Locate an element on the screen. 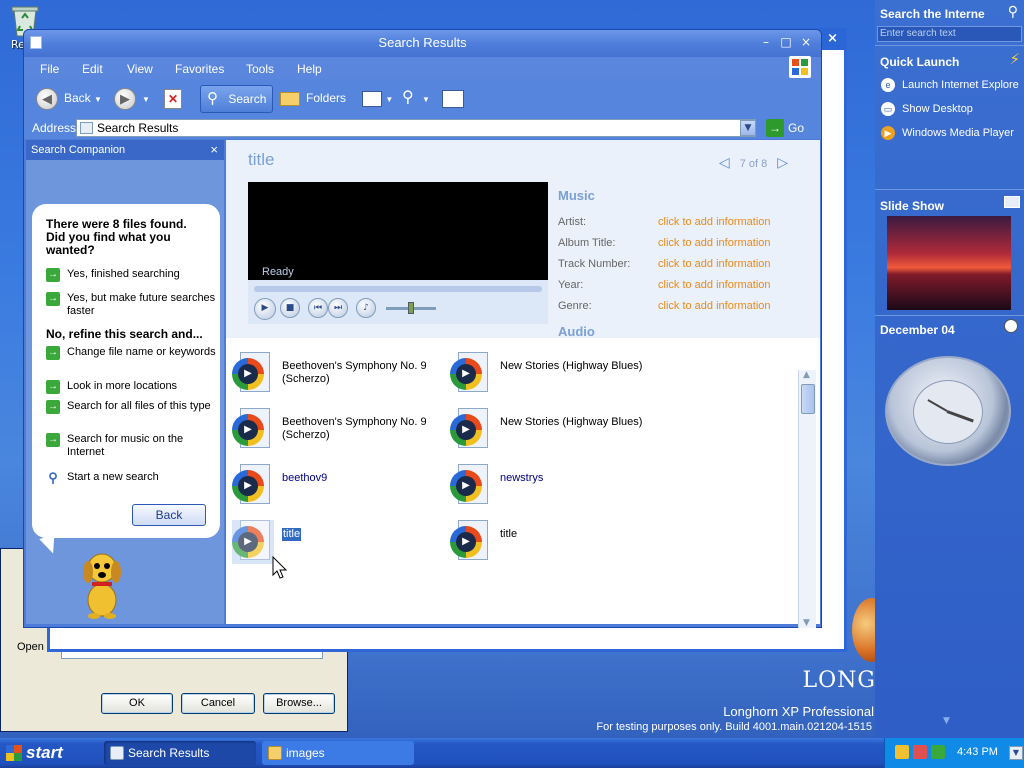 Image resolution: width=1024 pixels, height=768 pixels. run-open-label: Open is located at coordinates (30, 647).